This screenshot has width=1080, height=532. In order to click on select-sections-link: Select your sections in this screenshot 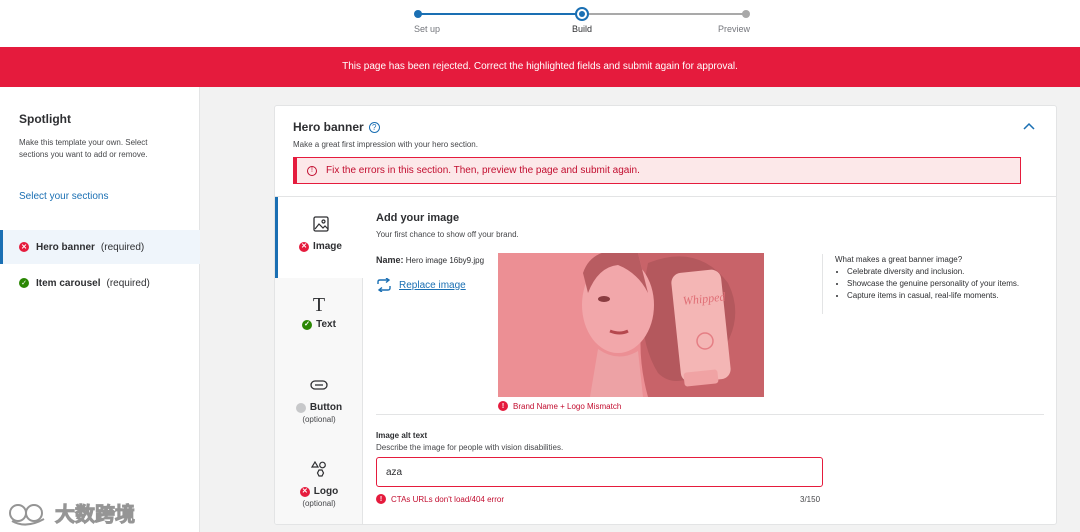, I will do `click(64, 196)`.